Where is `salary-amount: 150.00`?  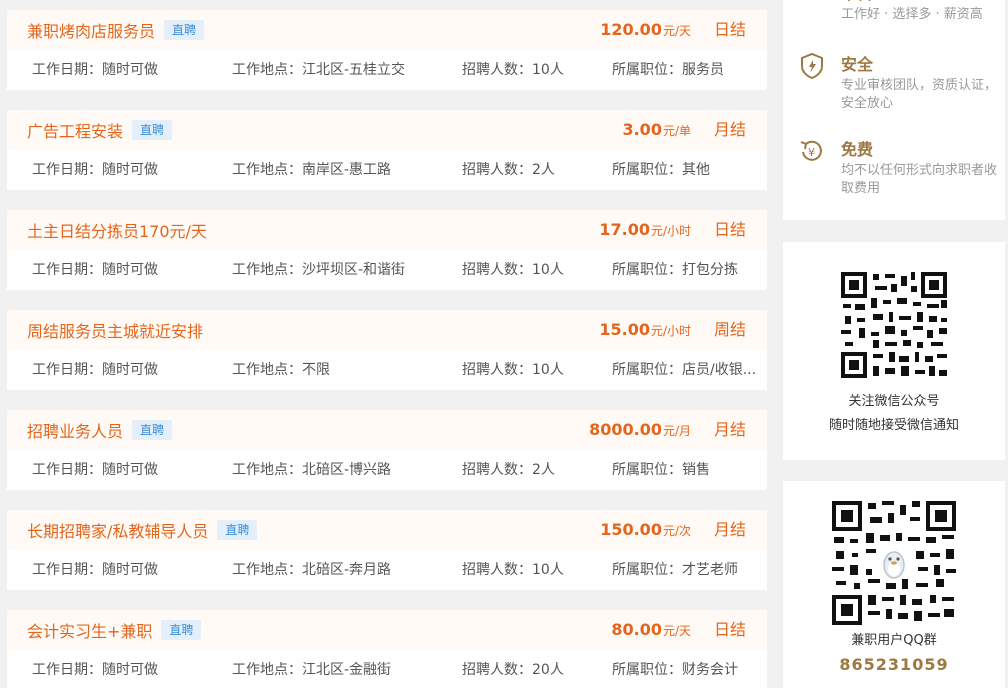
salary-amount: 150.00 is located at coordinates (631, 529).